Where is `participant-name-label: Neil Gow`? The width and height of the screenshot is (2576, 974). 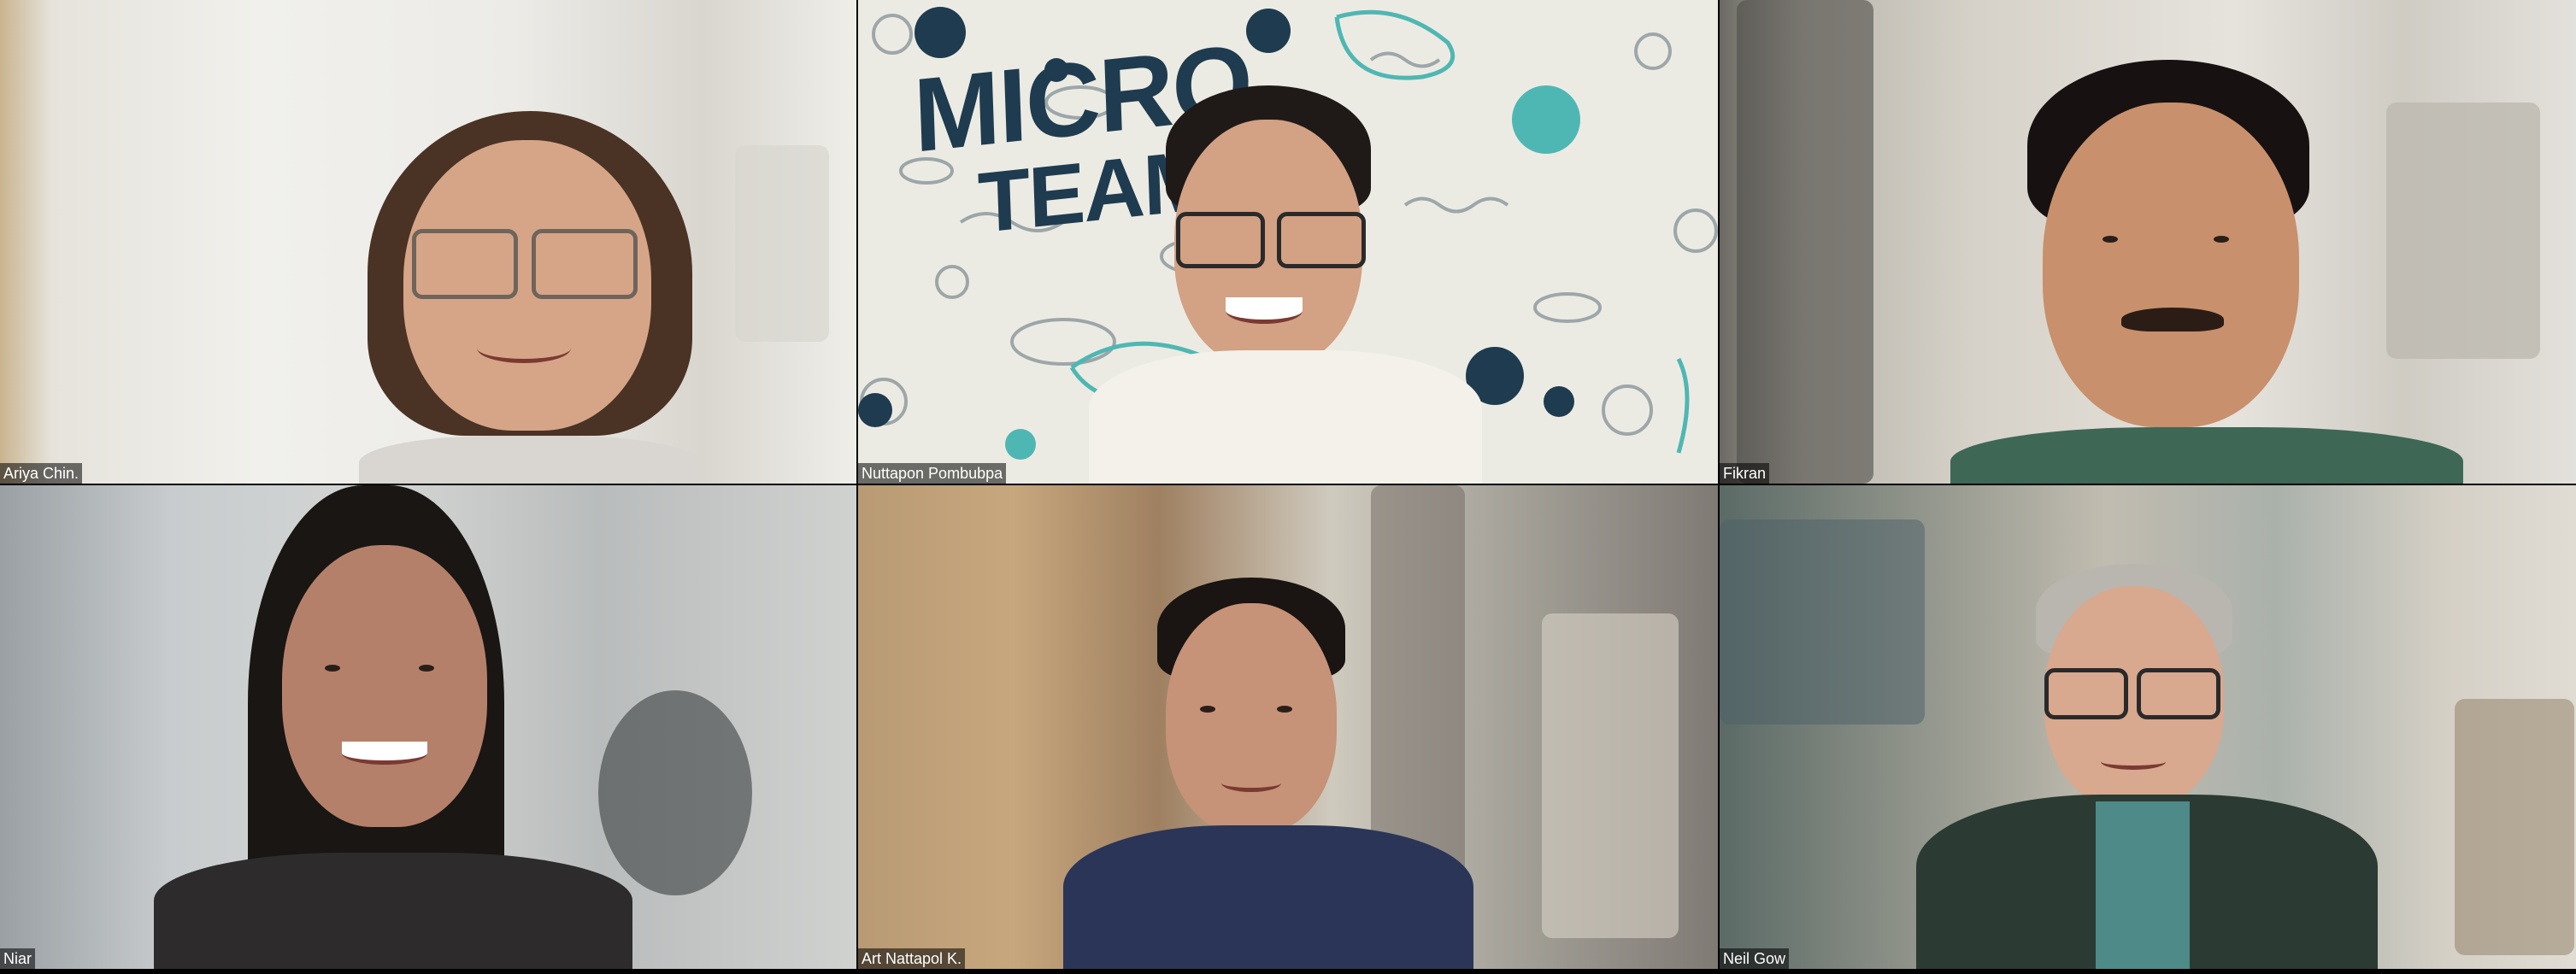 participant-name-label: Neil Gow is located at coordinates (1755, 958).